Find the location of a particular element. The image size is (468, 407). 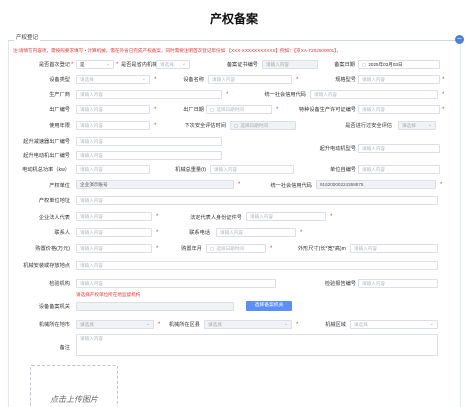

image-upload: 点击上传图片 is located at coordinates (74, 386).